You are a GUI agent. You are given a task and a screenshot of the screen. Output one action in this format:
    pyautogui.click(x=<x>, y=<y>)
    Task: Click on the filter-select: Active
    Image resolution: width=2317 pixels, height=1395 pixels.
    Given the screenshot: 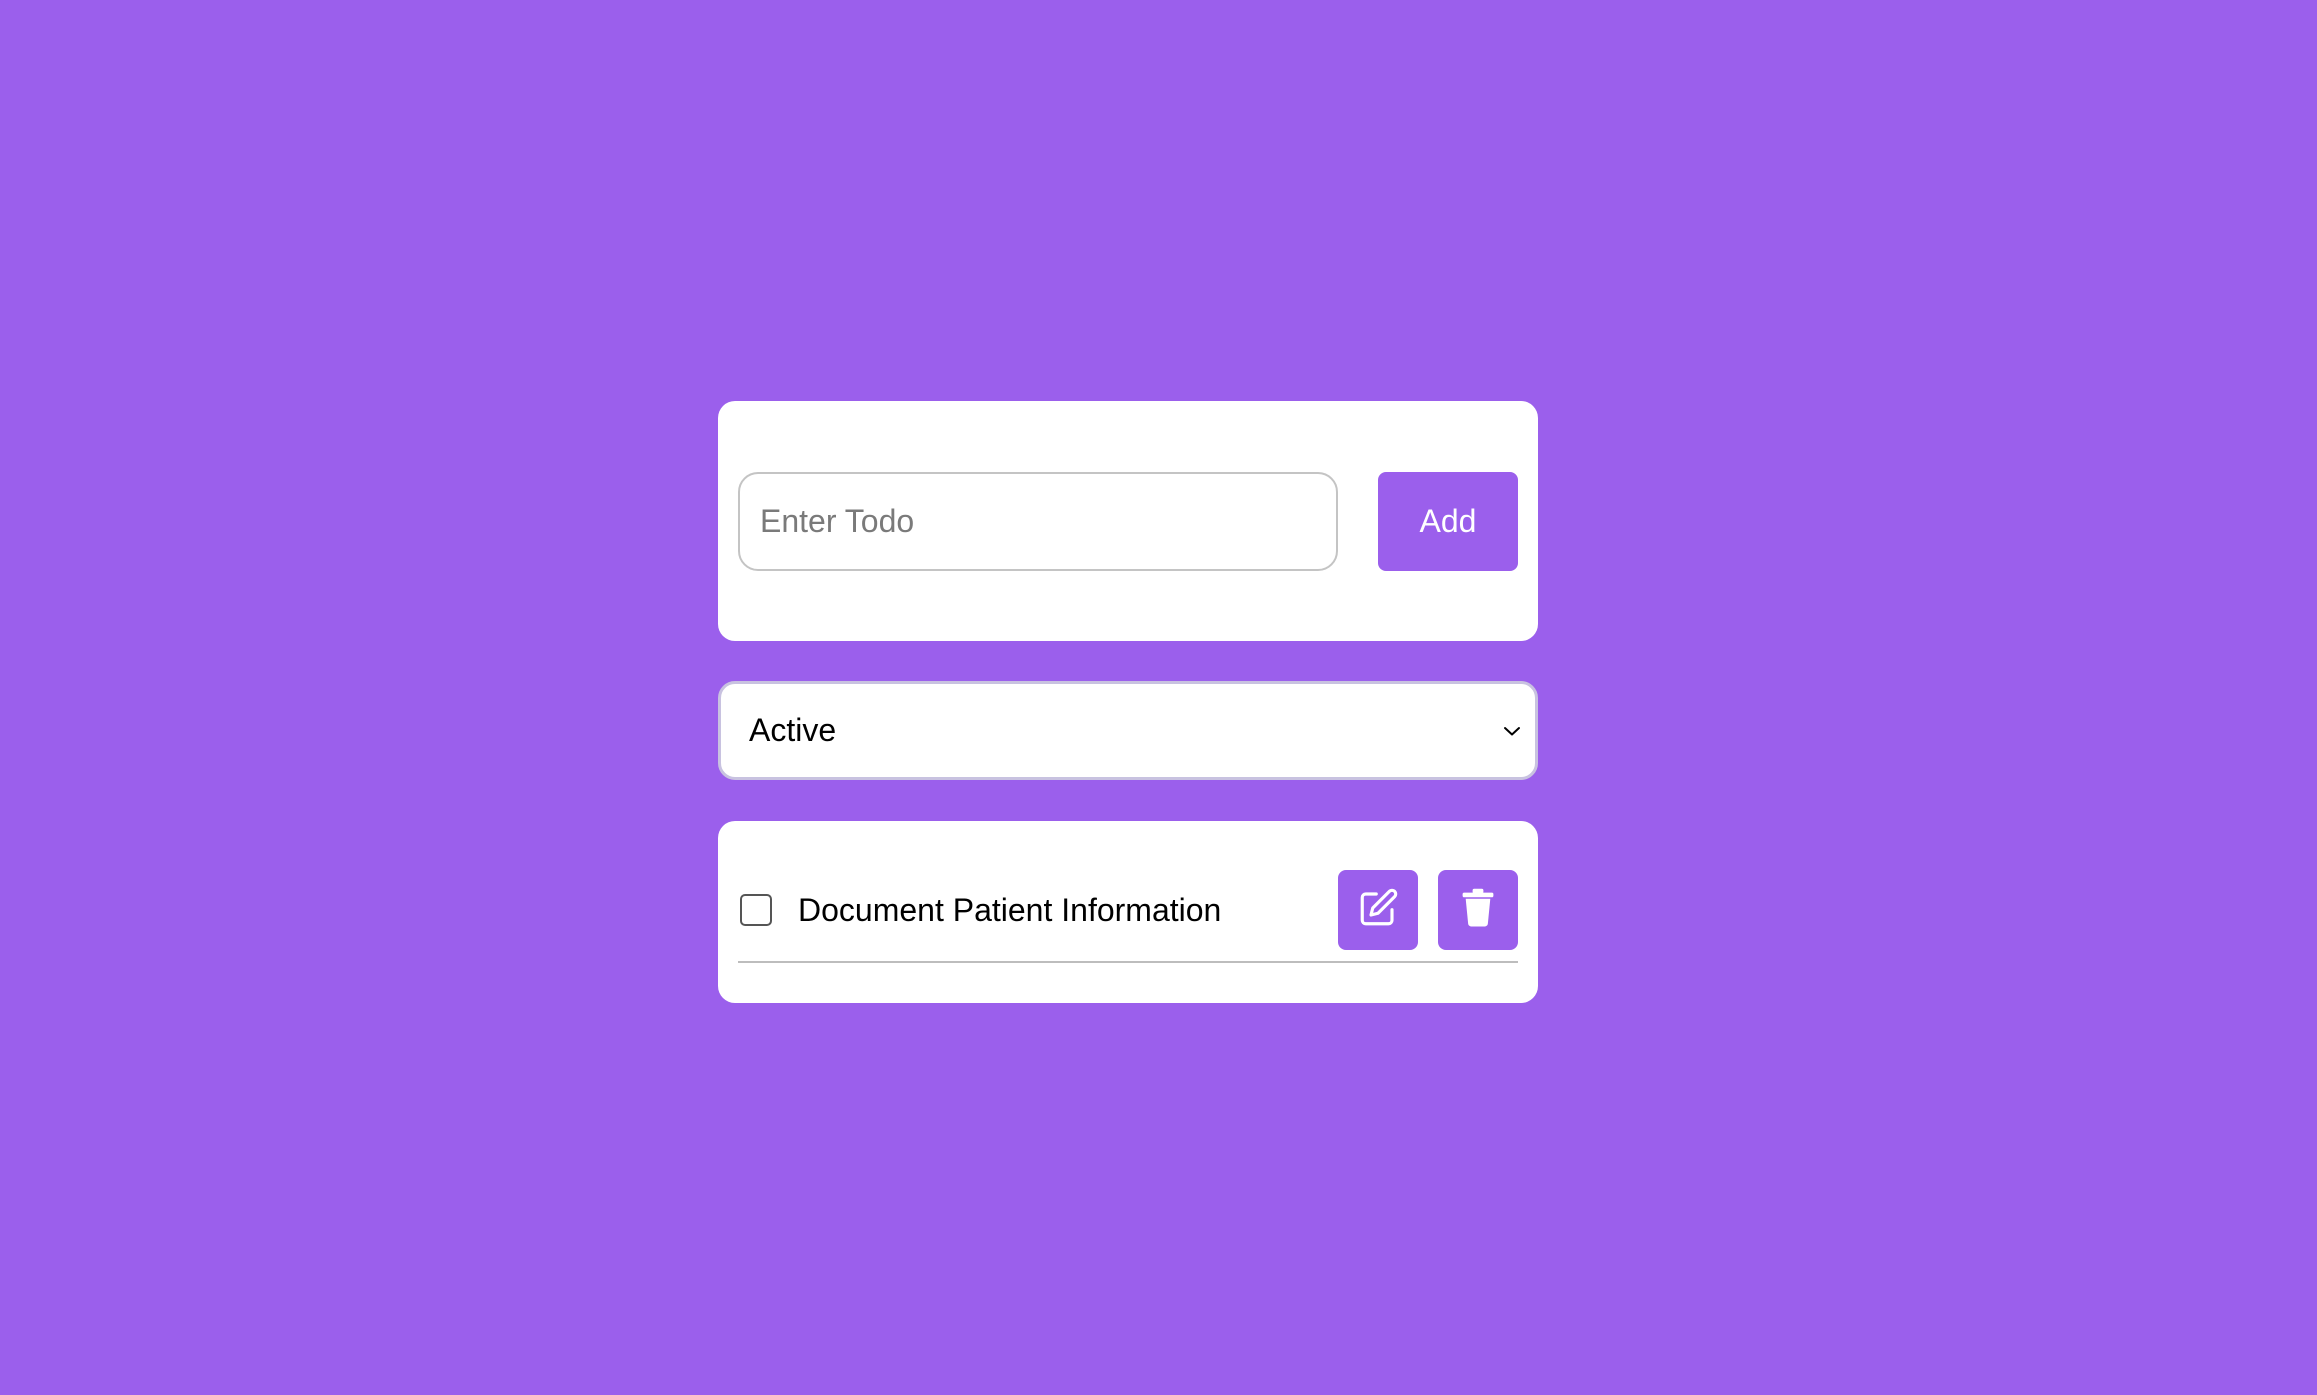 What is the action you would take?
    pyautogui.click(x=1128, y=730)
    